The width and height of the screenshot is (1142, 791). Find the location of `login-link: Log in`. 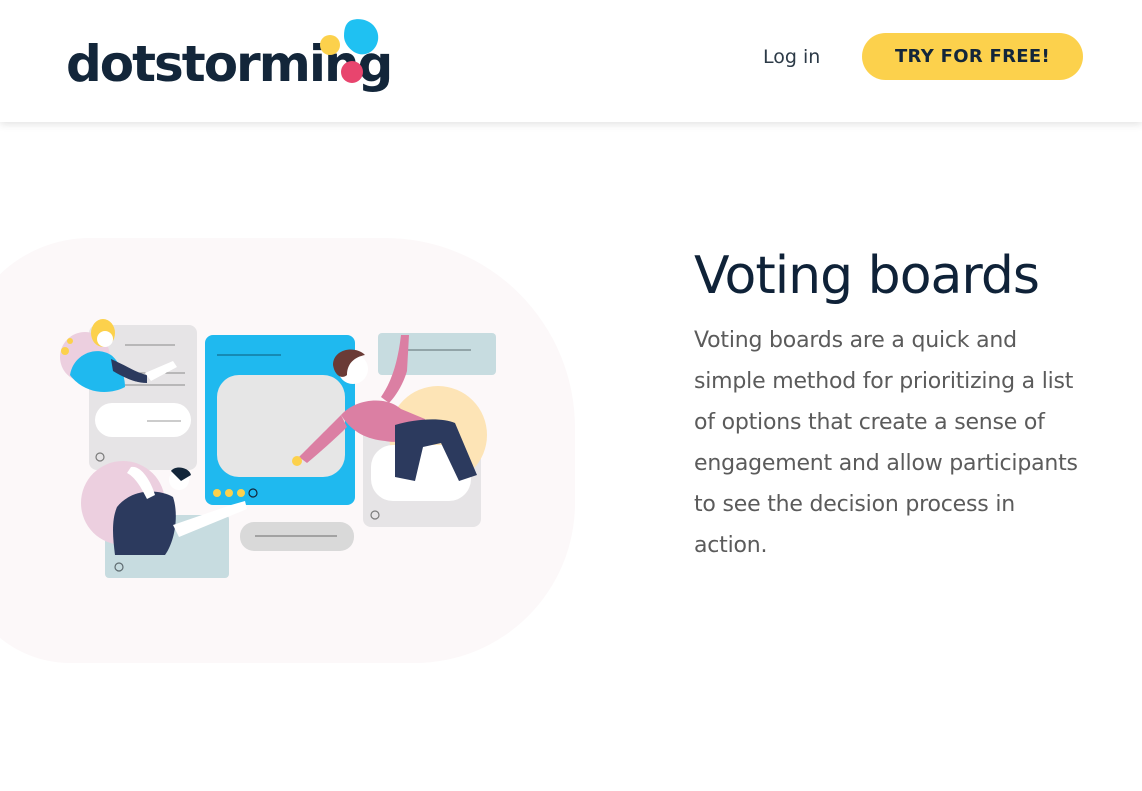

login-link: Log in is located at coordinates (791, 57).